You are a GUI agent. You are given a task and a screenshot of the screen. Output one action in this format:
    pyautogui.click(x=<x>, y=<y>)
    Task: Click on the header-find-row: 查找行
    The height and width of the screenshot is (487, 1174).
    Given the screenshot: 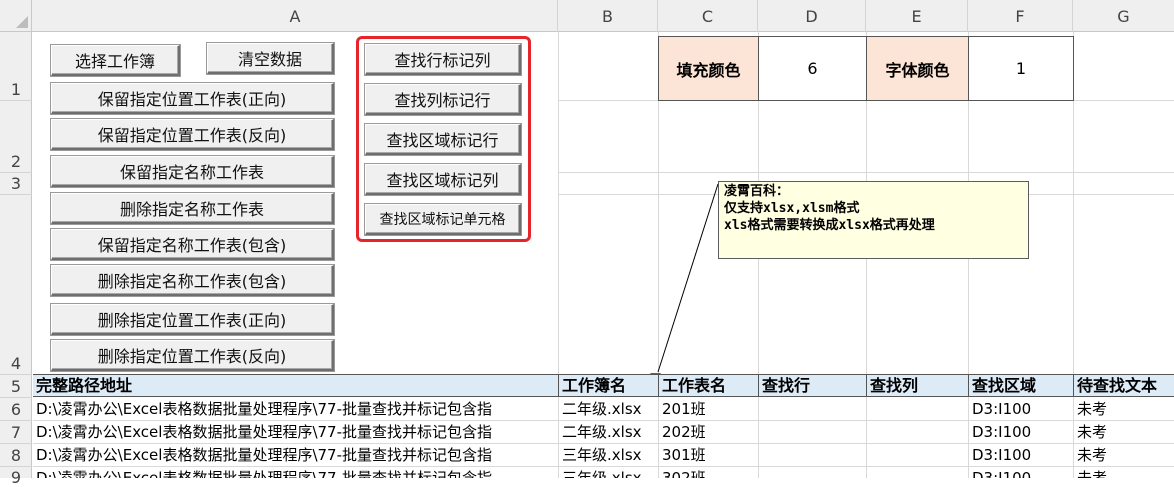 What is the action you would take?
    pyautogui.click(x=813, y=385)
    